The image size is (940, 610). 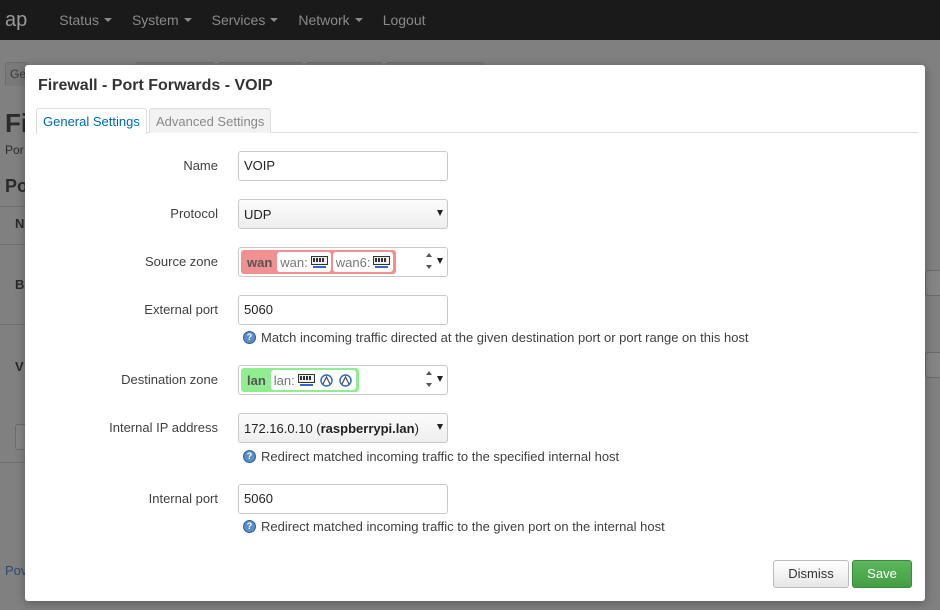 I want to click on destination-zone-select: lan lan:, so click(x=343, y=380).